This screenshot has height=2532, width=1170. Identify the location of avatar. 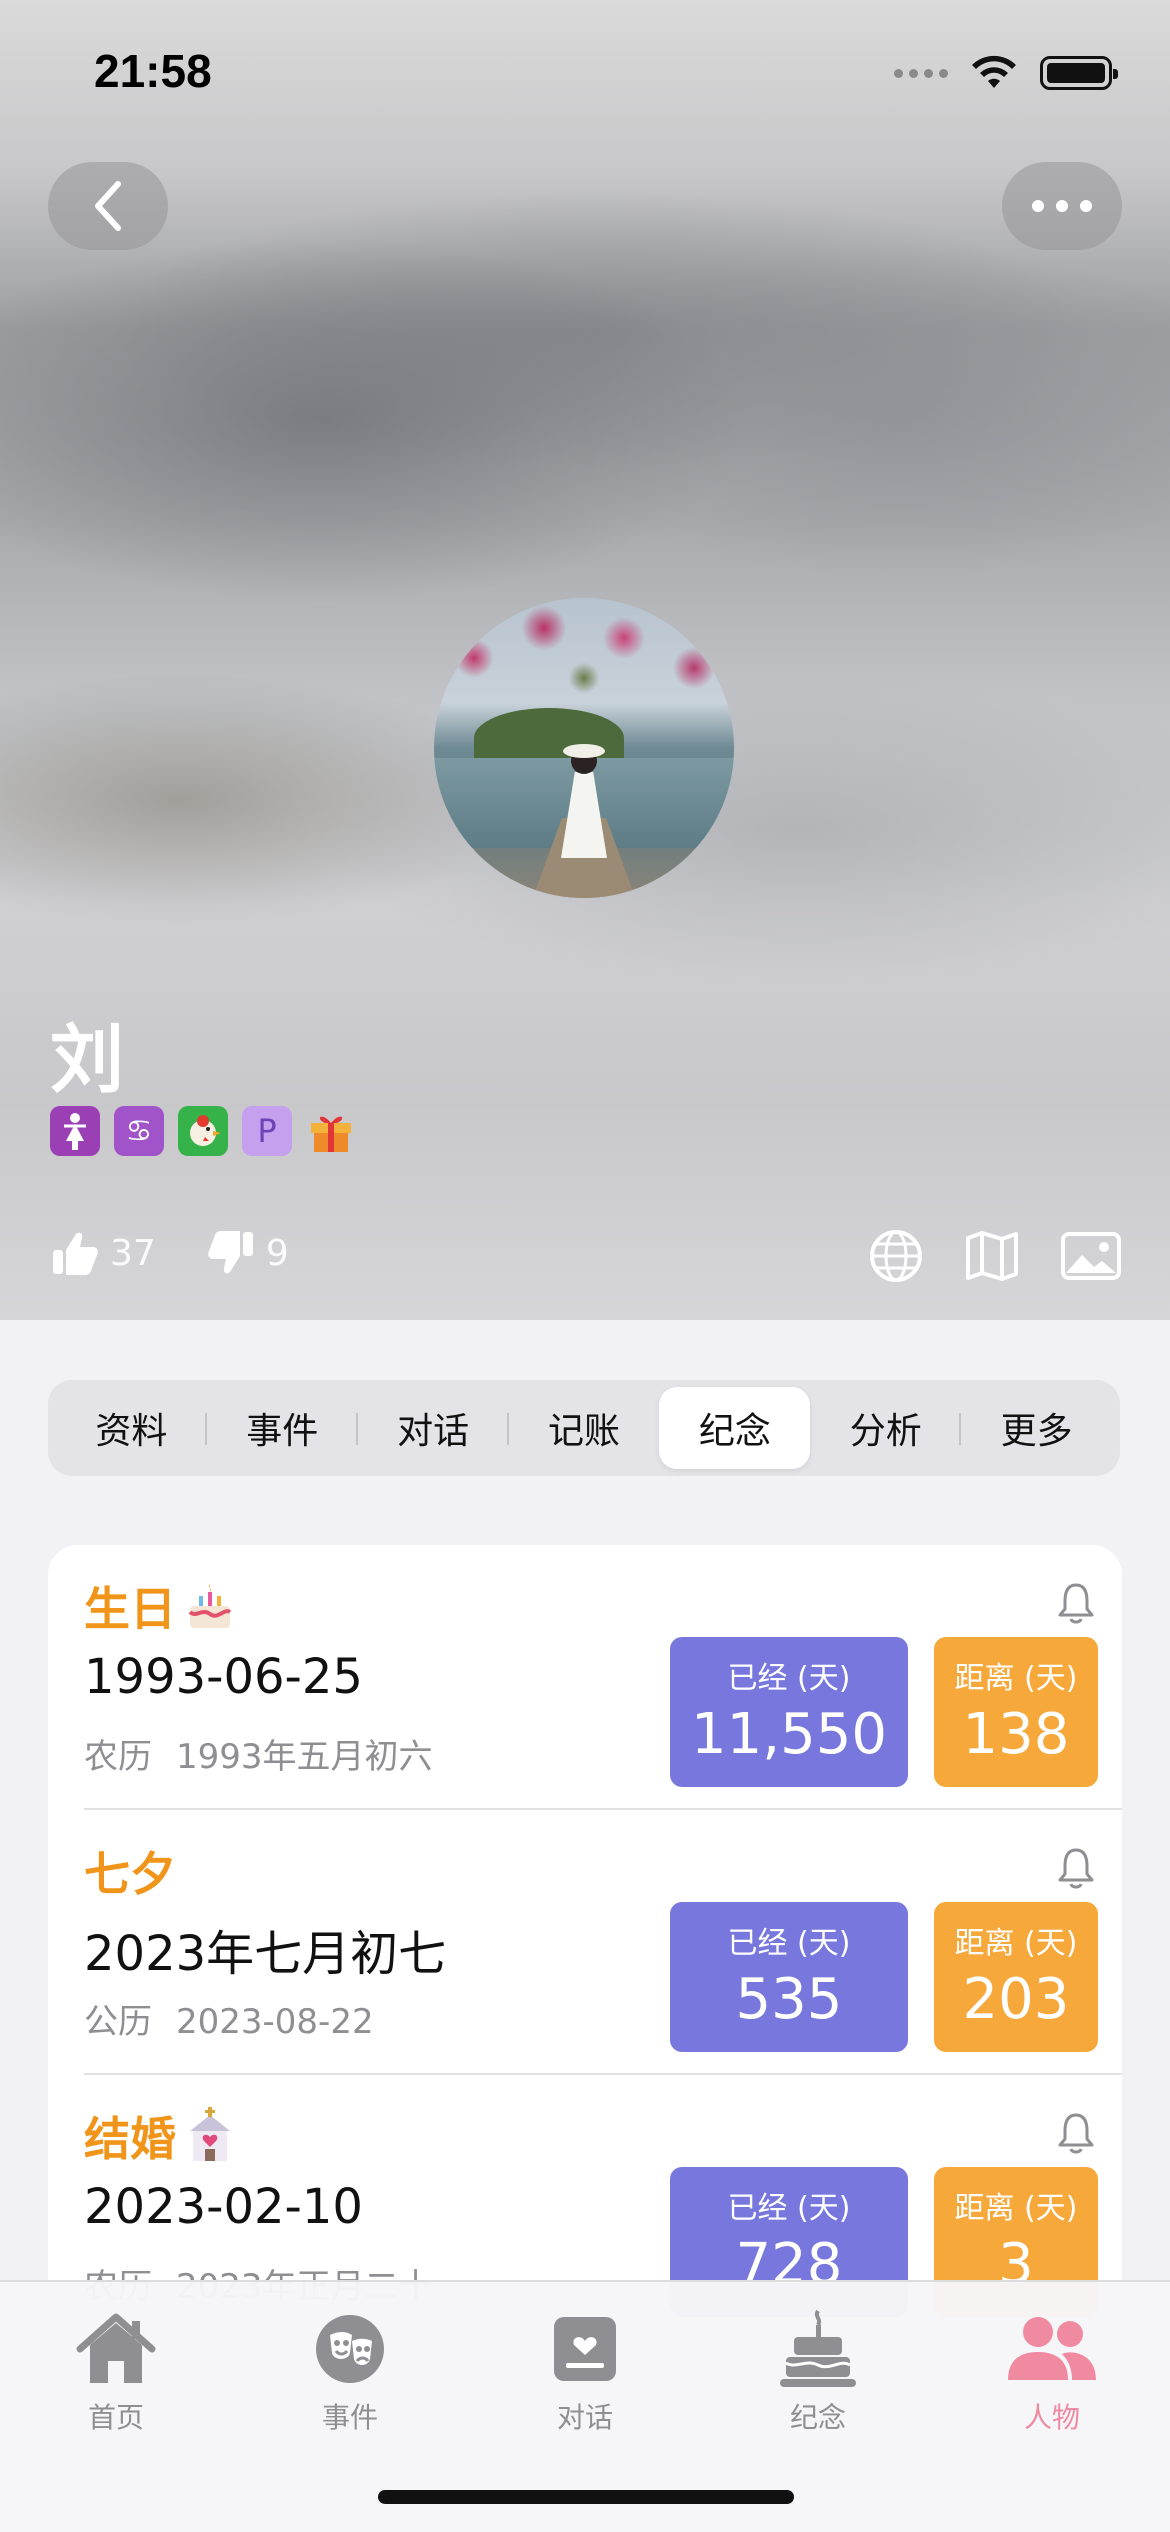
(584, 748).